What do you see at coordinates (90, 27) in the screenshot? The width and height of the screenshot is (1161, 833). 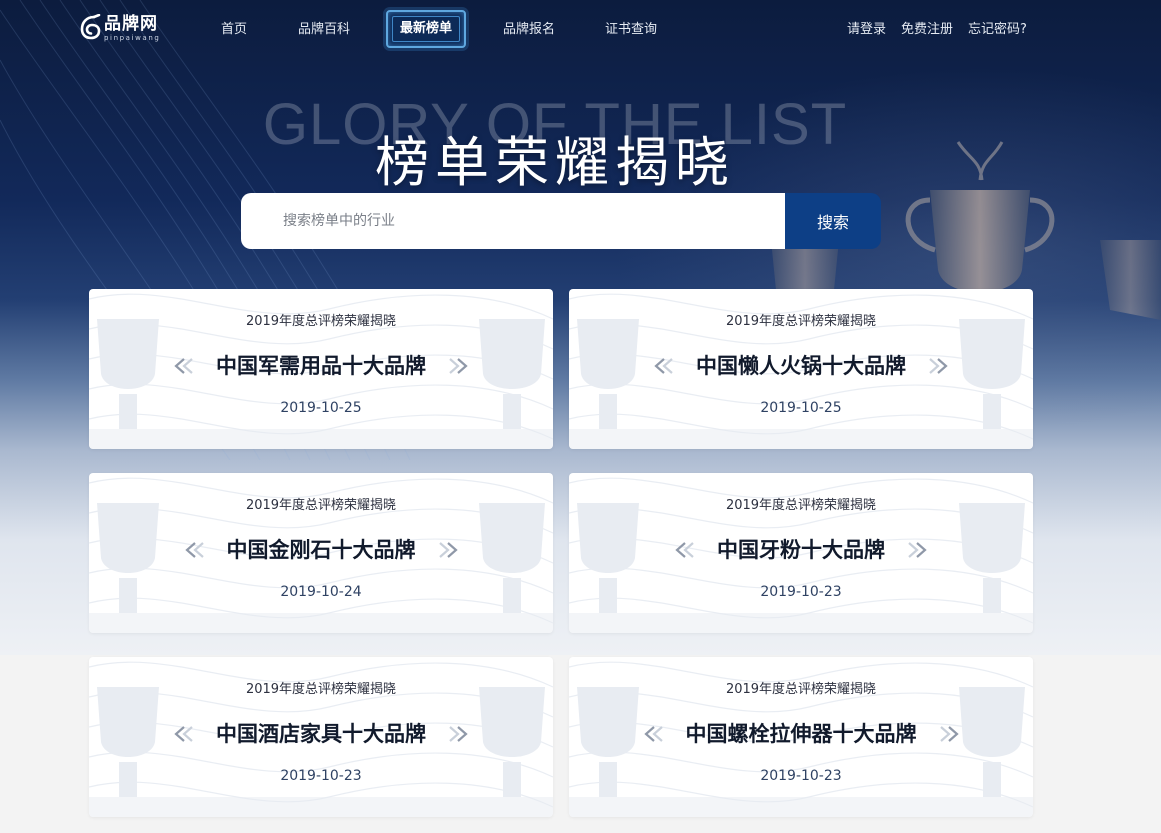 I see `logo-icon` at bounding box center [90, 27].